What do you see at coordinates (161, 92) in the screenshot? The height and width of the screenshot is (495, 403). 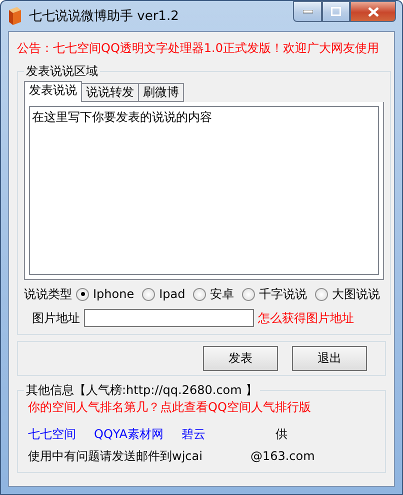 I see `tab: 刷微博` at bounding box center [161, 92].